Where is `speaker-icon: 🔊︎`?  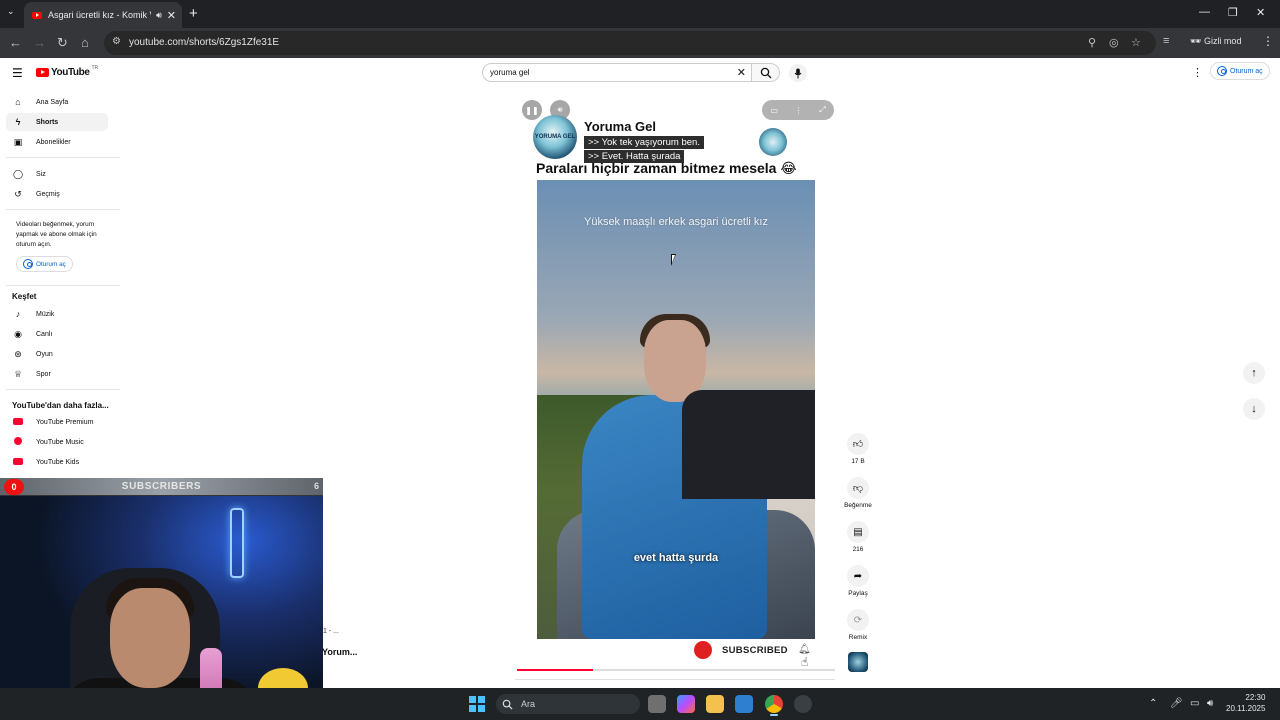
speaker-icon: 🔊︎ is located at coordinates (159, 15).